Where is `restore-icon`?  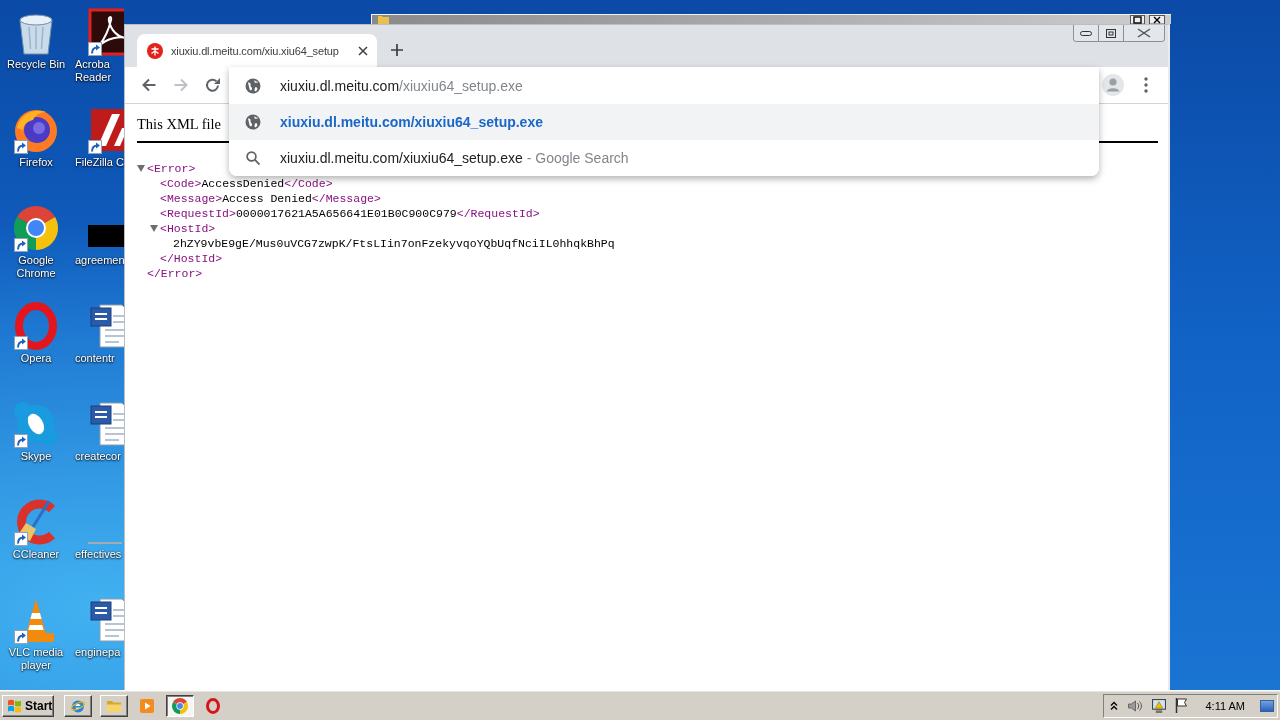
restore-icon is located at coordinates (1111, 33).